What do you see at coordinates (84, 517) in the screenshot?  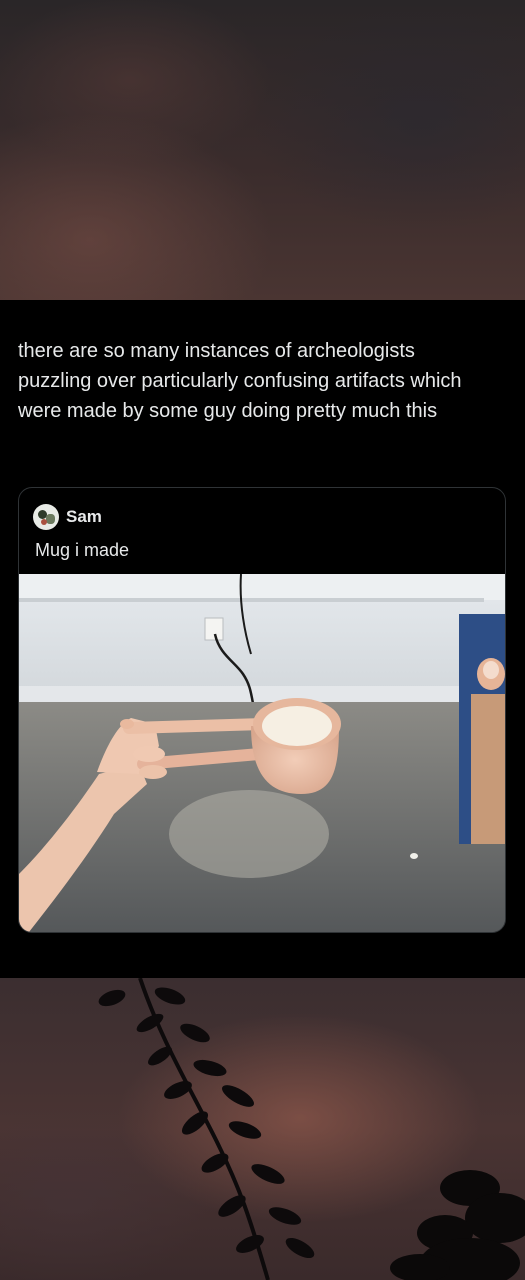 I see `quoted-post-author: Sam` at bounding box center [84, 517].